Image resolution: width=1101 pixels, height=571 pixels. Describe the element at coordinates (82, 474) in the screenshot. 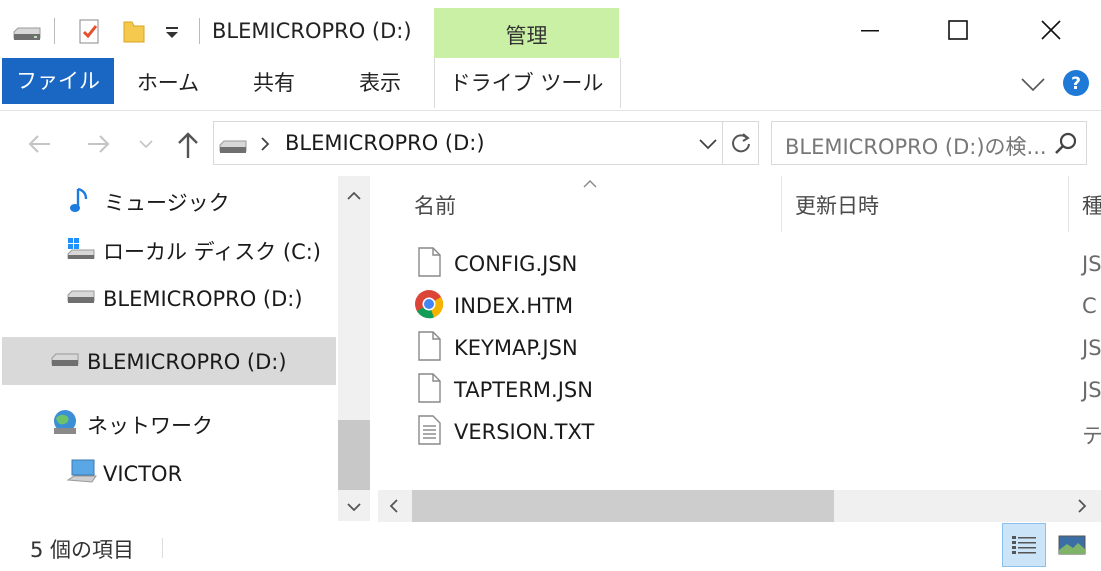

I see `computer-icon` at that location.